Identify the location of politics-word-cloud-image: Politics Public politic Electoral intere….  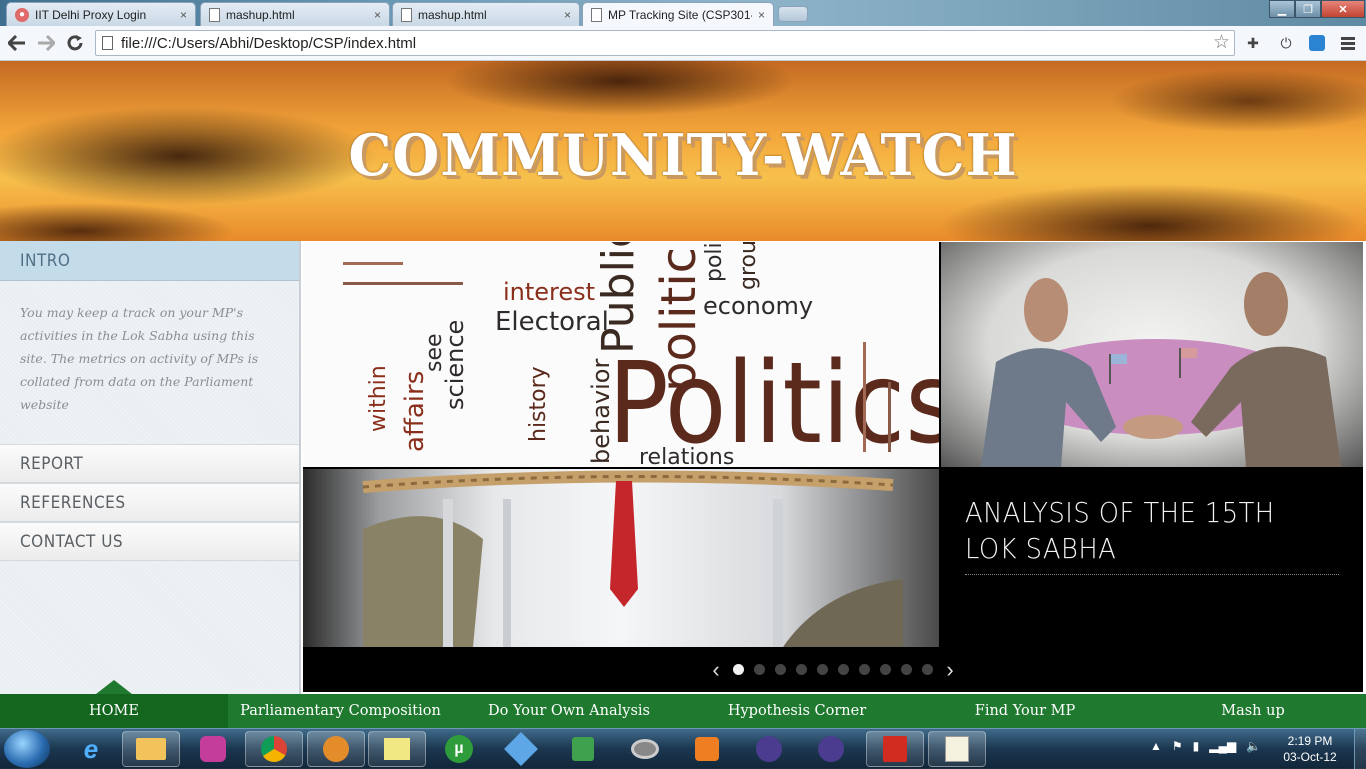
(621, 354).